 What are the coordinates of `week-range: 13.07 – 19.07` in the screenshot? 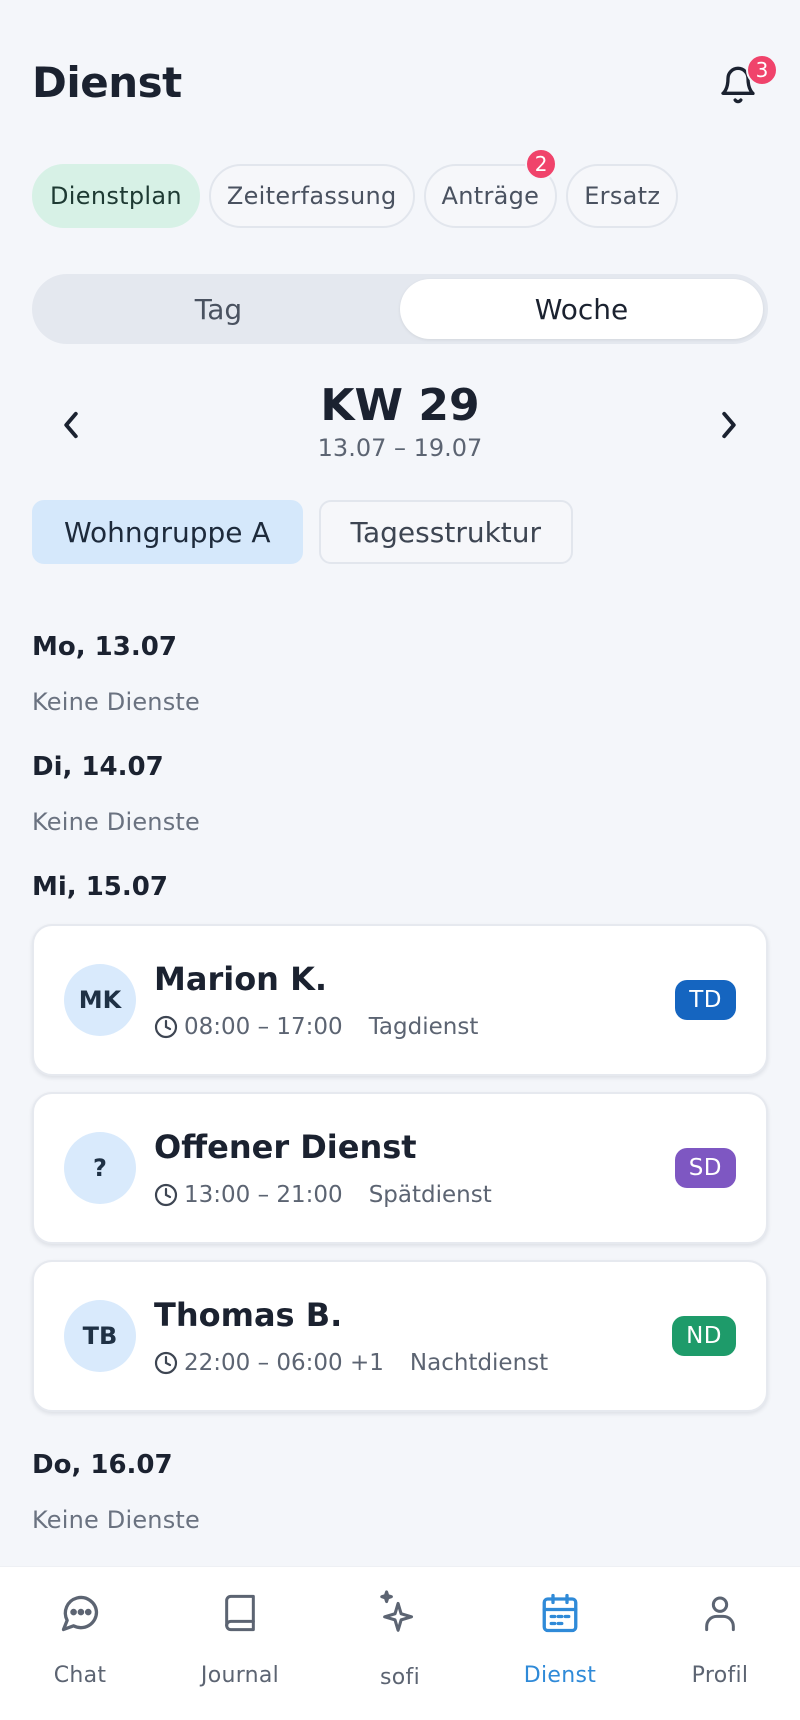 It's located at (400, 448).